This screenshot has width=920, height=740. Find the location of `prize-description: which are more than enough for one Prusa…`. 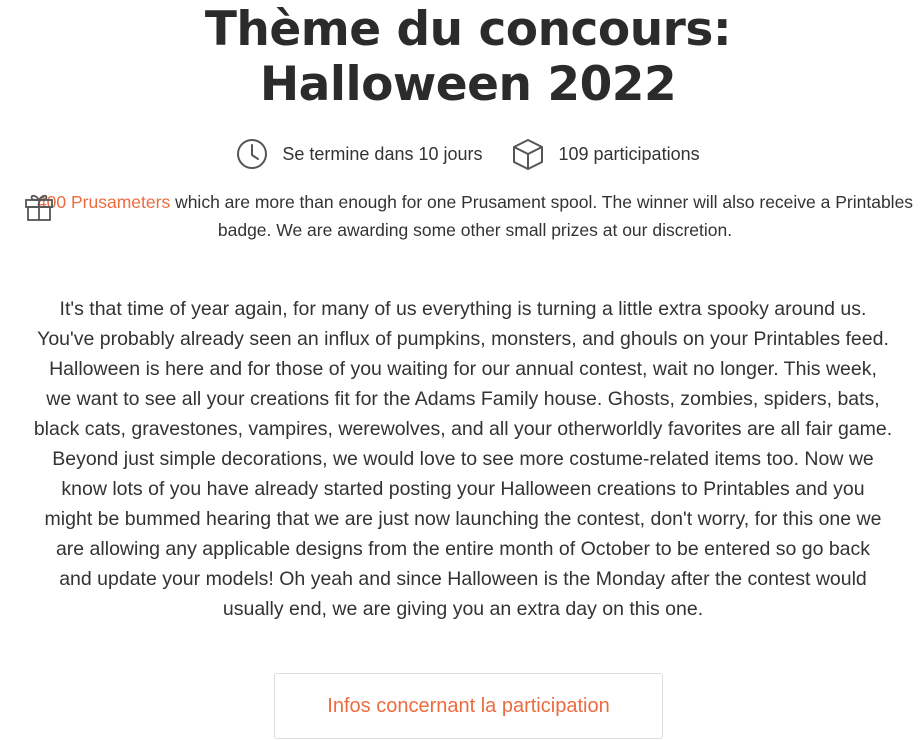

prize-description: which are more than enough for one Prusa… is located at coordinates (542, 216).